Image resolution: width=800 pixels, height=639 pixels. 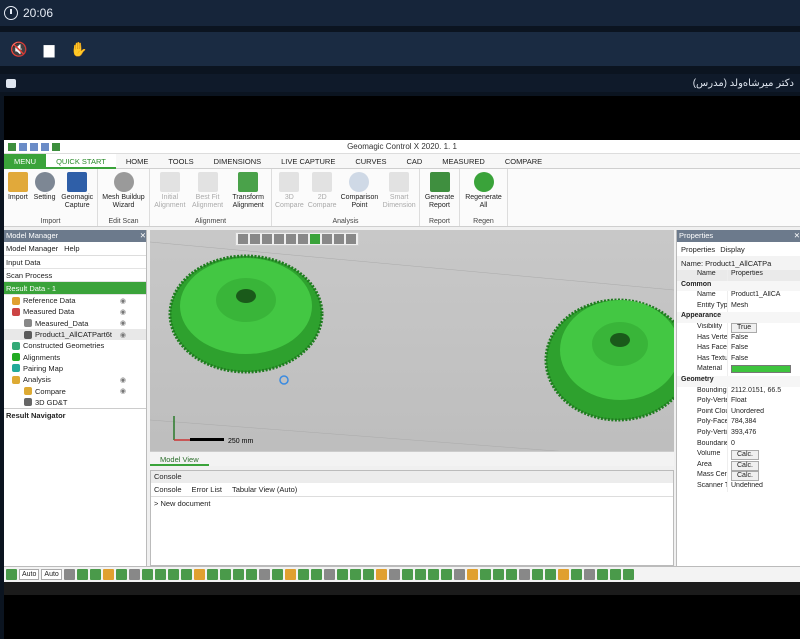 What do you see at coordinates (289, 191) in the screenshot?
I see `3d-compare-button: 3D Compare` at bounding box center [289, 191].